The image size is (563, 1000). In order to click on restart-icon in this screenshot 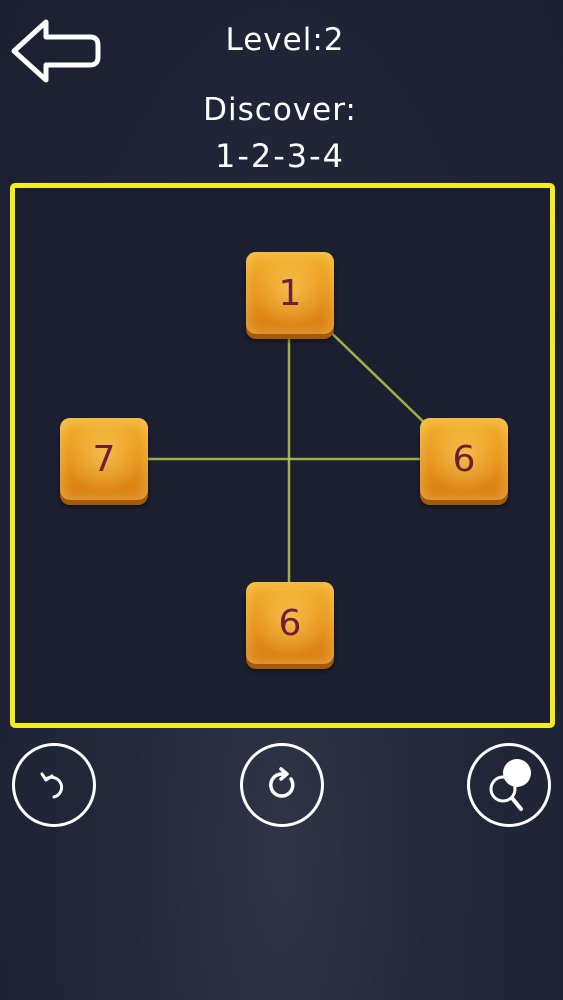, I will do `click(282, 782)`.